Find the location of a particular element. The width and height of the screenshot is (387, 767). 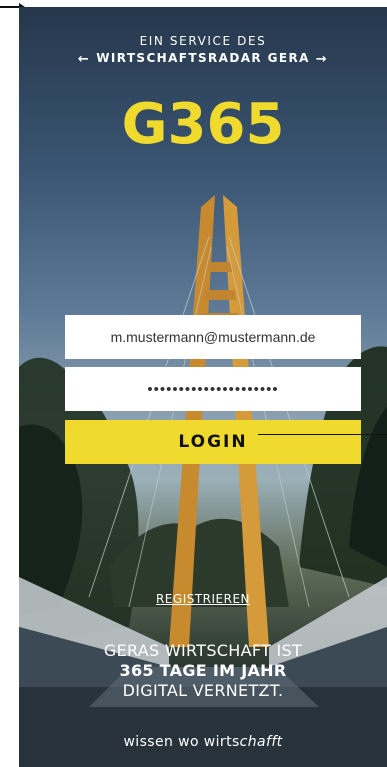

company-label: ← WIRTSCHAFTSRADAR GERA → is located at coordinates (203, 59).